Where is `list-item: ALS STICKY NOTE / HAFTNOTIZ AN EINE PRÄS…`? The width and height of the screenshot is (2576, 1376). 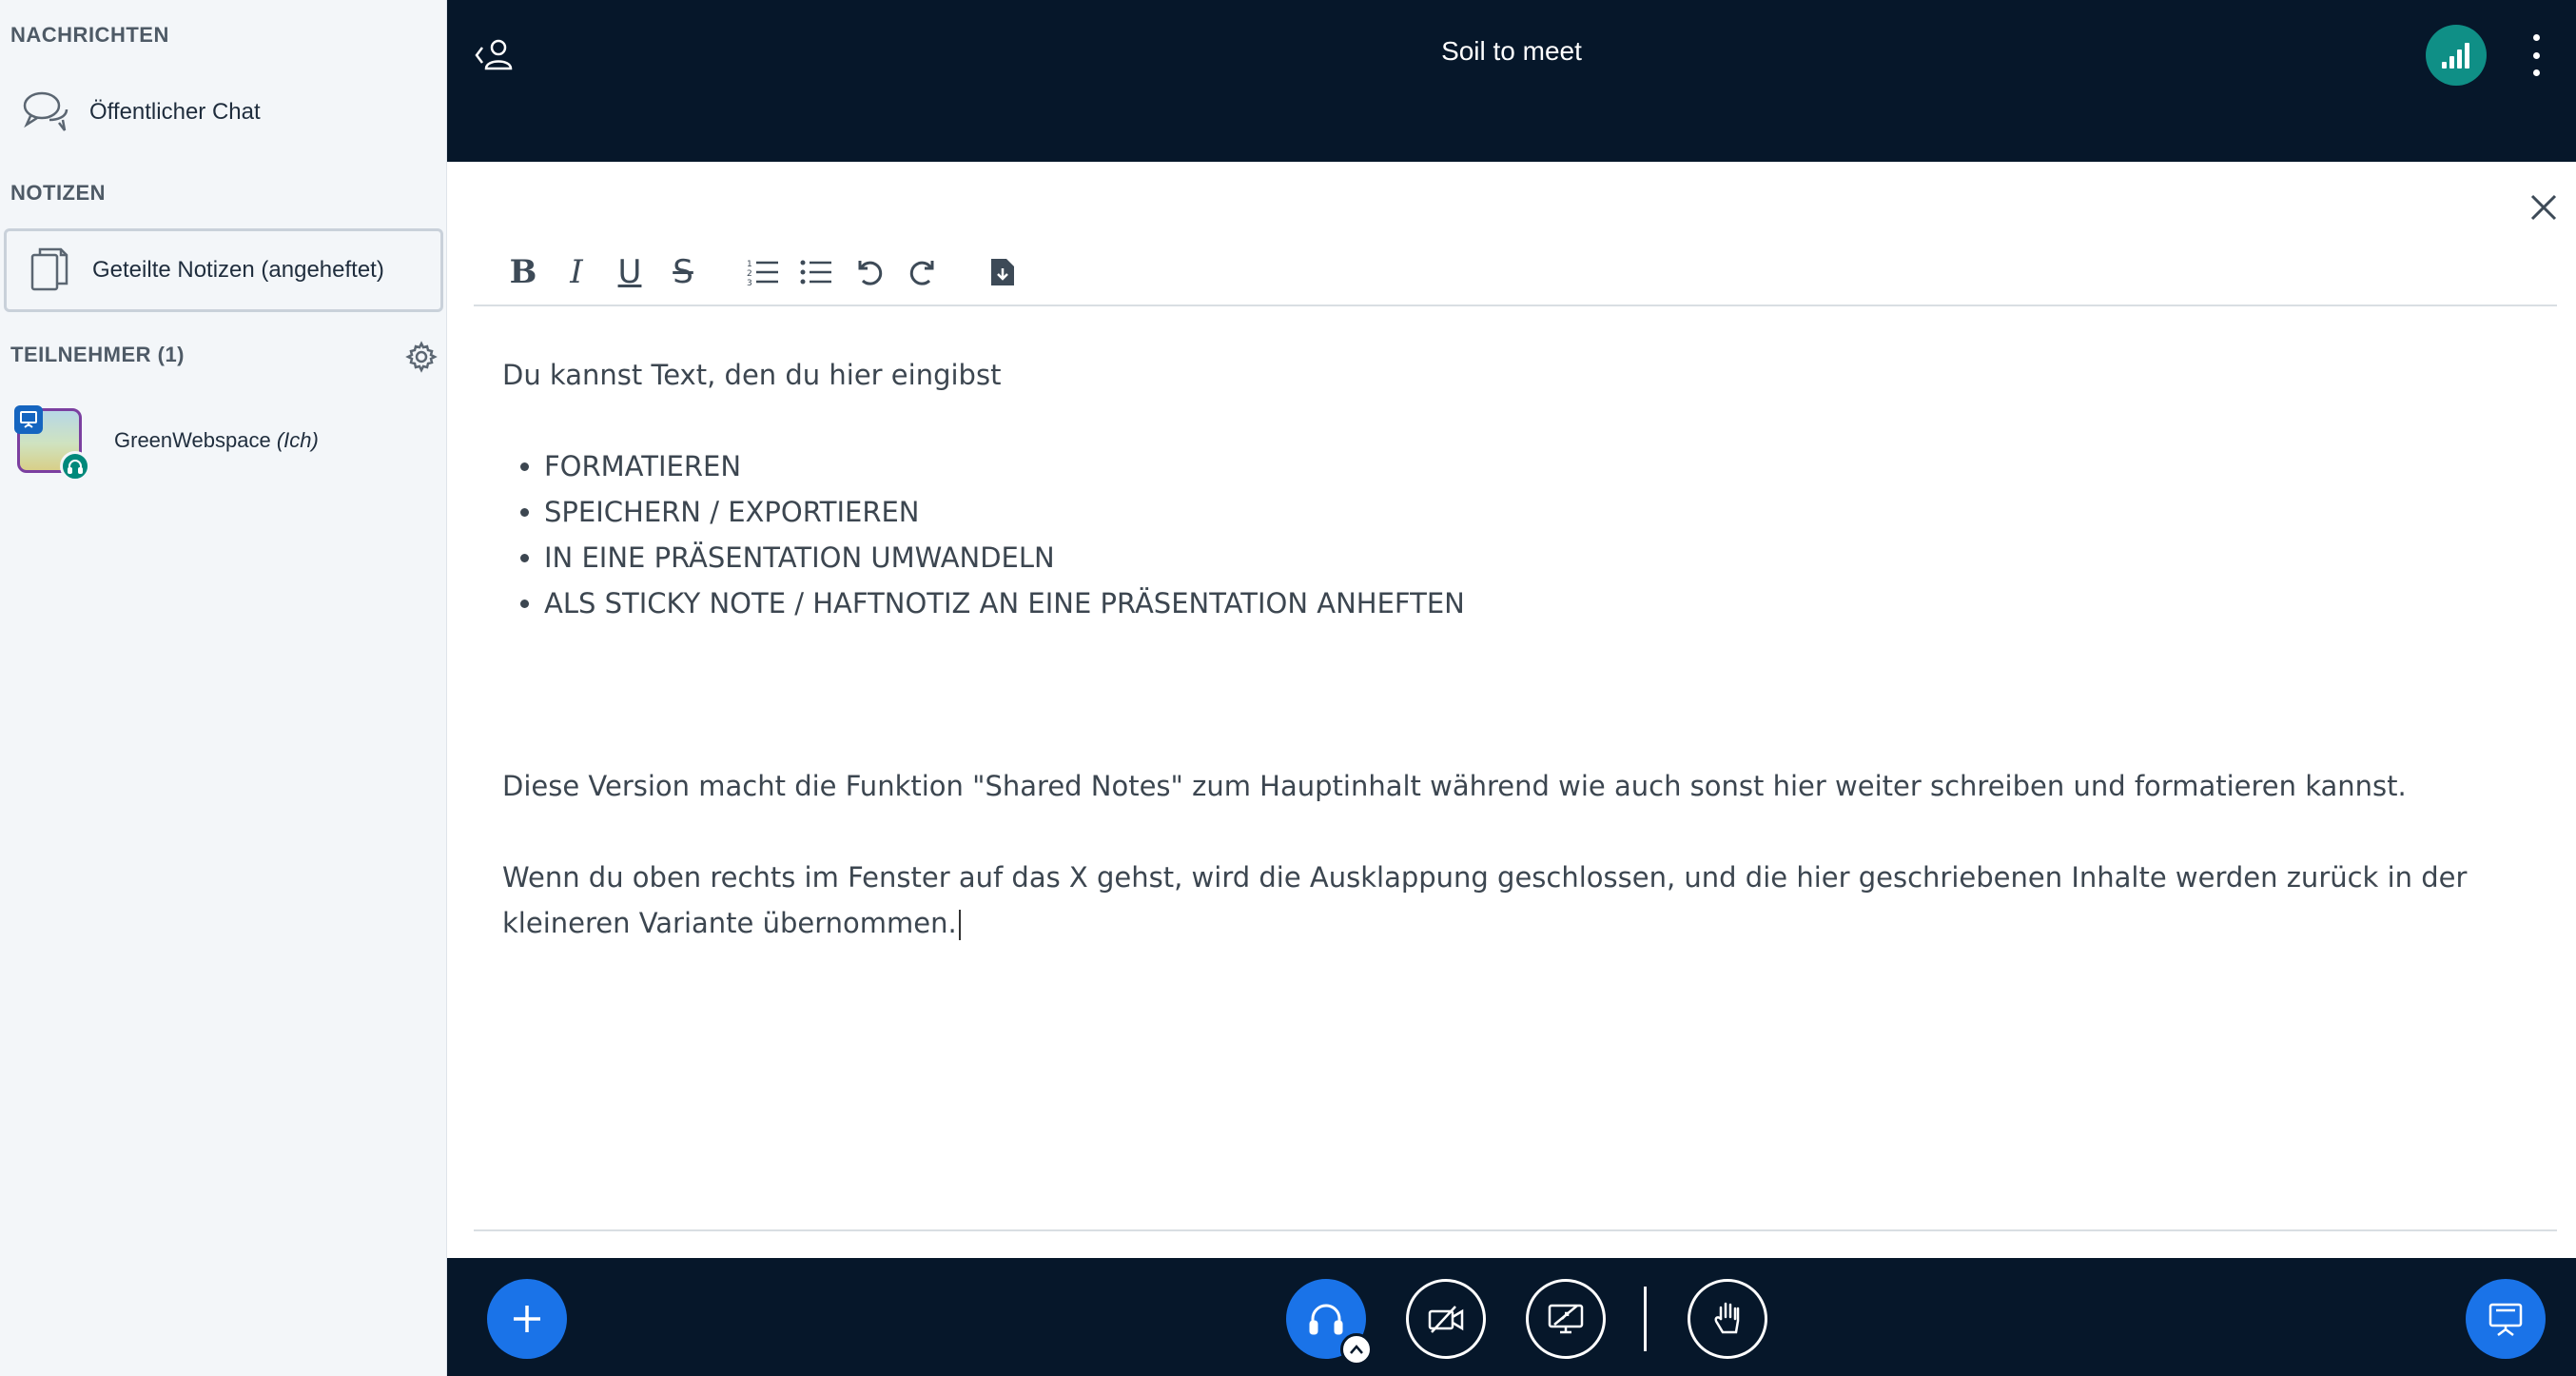 list-item: ALS STICKY NOTE / HAFTNOTIZ AN EINE PRÄS… is located at coordinates (1527, 603).